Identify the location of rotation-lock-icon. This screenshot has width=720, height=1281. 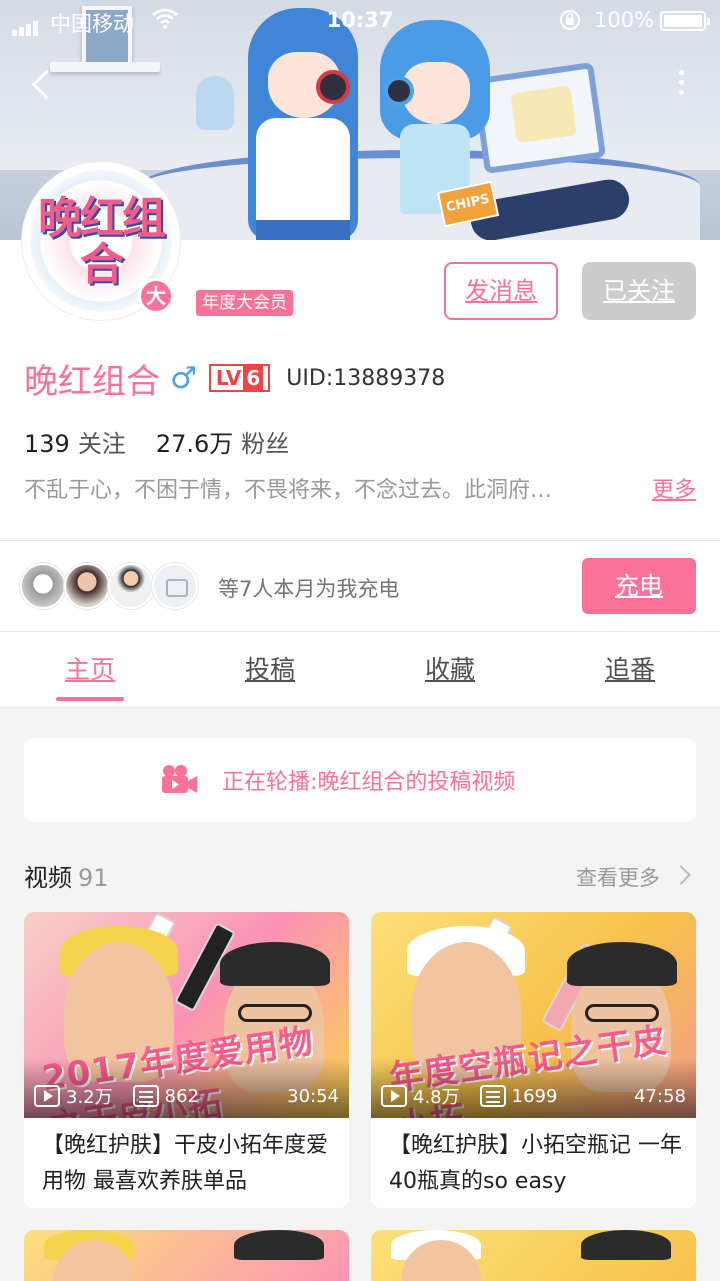
(570, 22).